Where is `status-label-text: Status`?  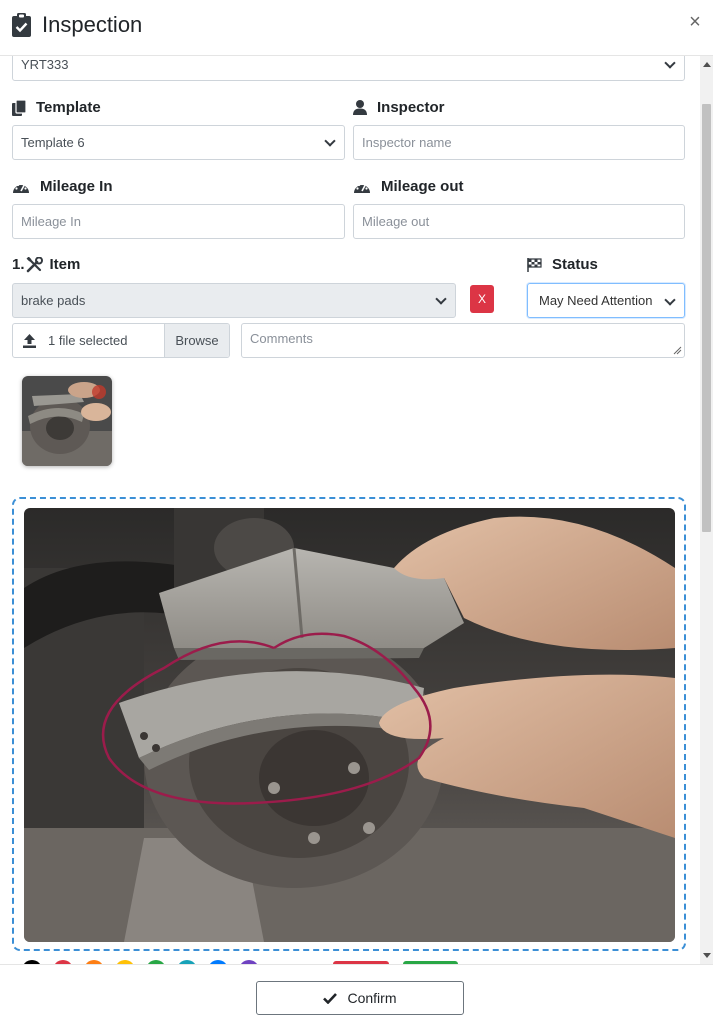 status-label-text: Status is located at coordinates (575, 264).